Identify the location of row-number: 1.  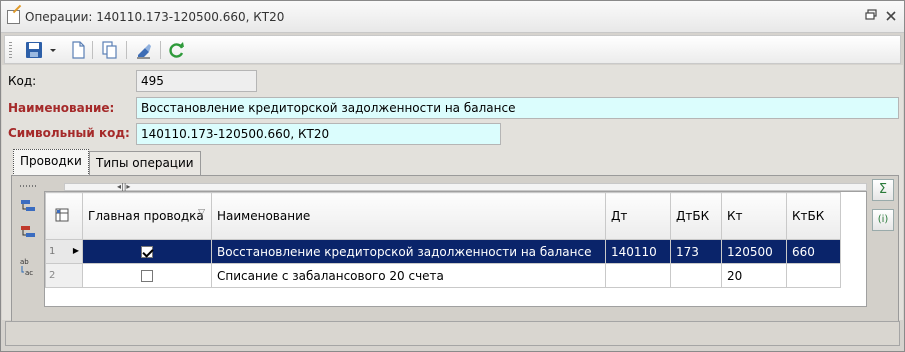
(52, 251).